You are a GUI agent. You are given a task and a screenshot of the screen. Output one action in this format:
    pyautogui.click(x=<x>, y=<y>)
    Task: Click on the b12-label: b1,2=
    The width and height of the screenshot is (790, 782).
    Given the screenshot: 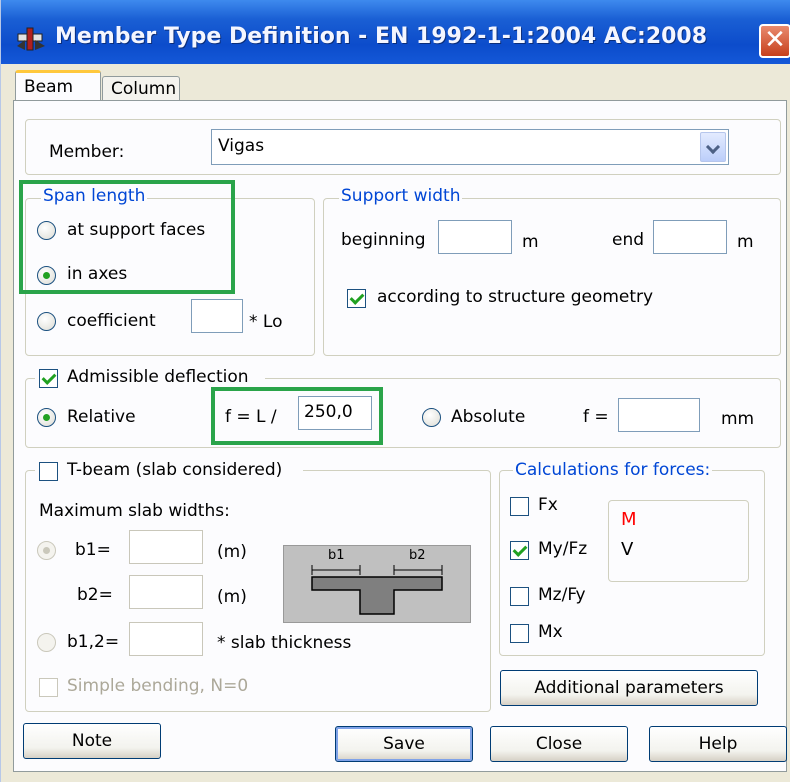 What is the action you would take?
    pyautogui.click(x=93, y=642)
    